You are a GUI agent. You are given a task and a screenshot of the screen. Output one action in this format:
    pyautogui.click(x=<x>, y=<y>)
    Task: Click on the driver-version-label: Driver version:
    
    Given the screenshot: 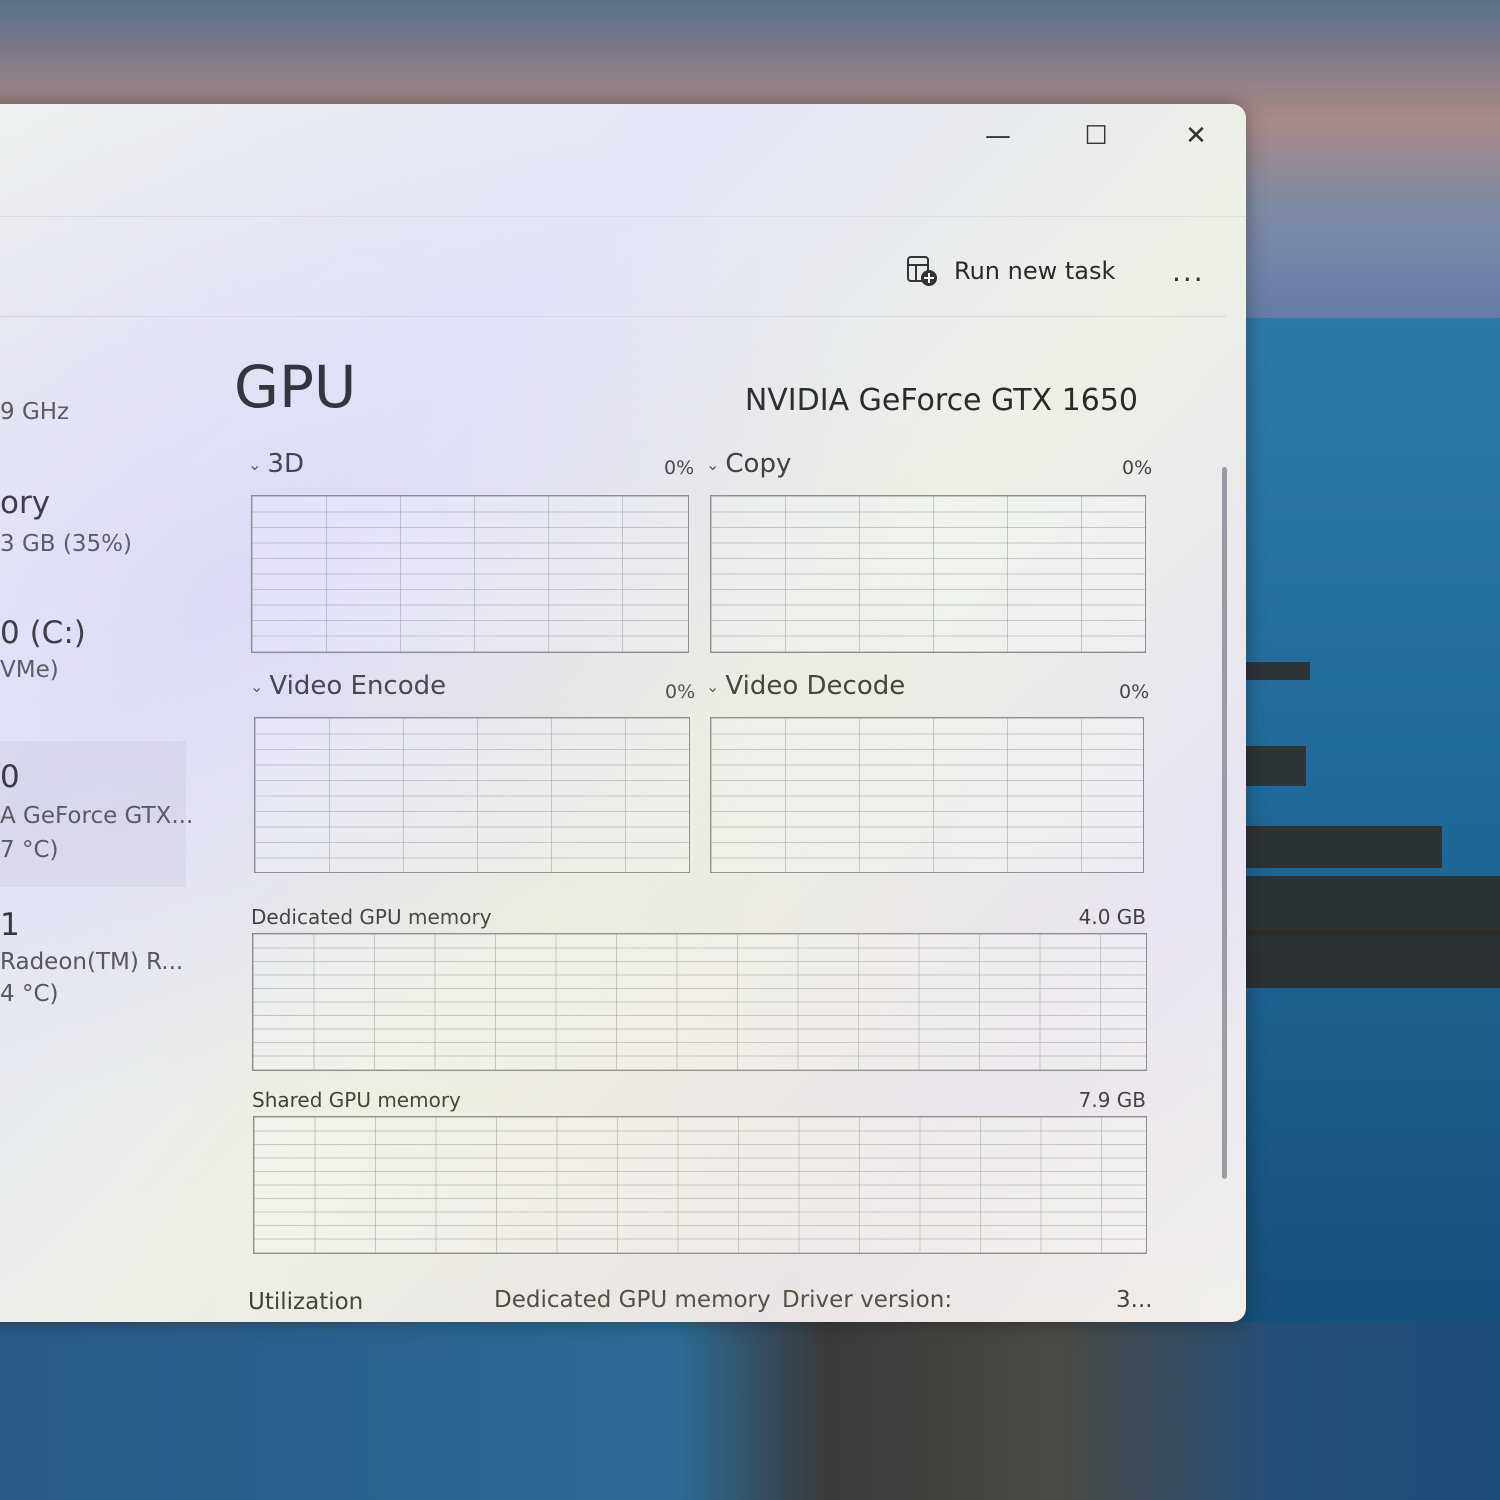 What is the action you would take?
    pyautogui.click(x=867, y=1300)
    